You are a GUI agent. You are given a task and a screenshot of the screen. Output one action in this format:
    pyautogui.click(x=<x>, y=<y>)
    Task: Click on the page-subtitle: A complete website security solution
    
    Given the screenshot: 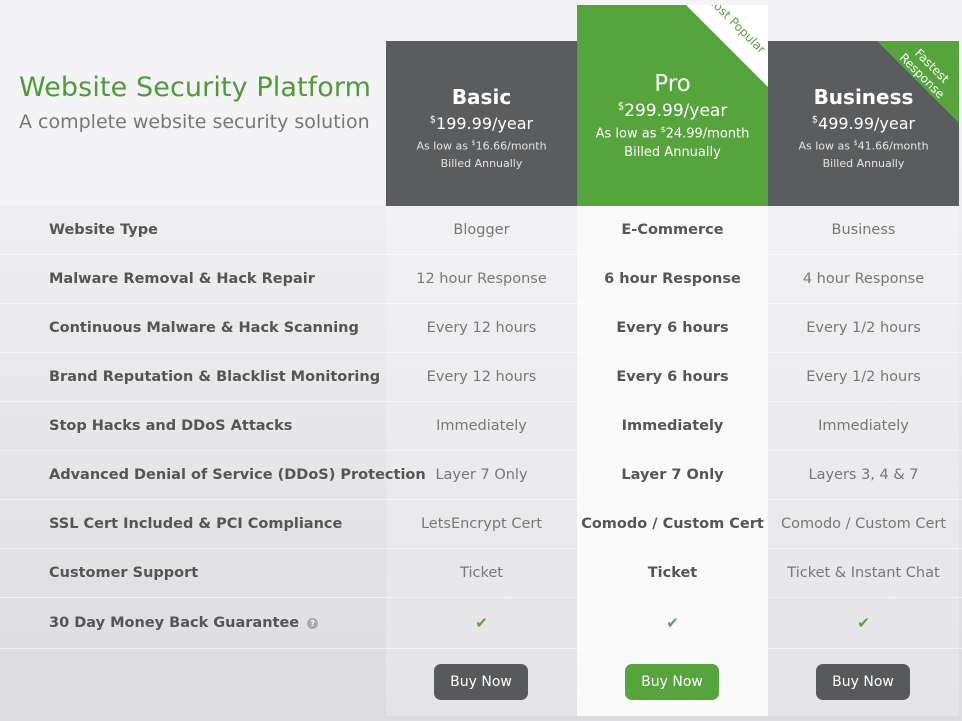 What is the action you would take?
    pyautogui.click(x=194, y=122)
    